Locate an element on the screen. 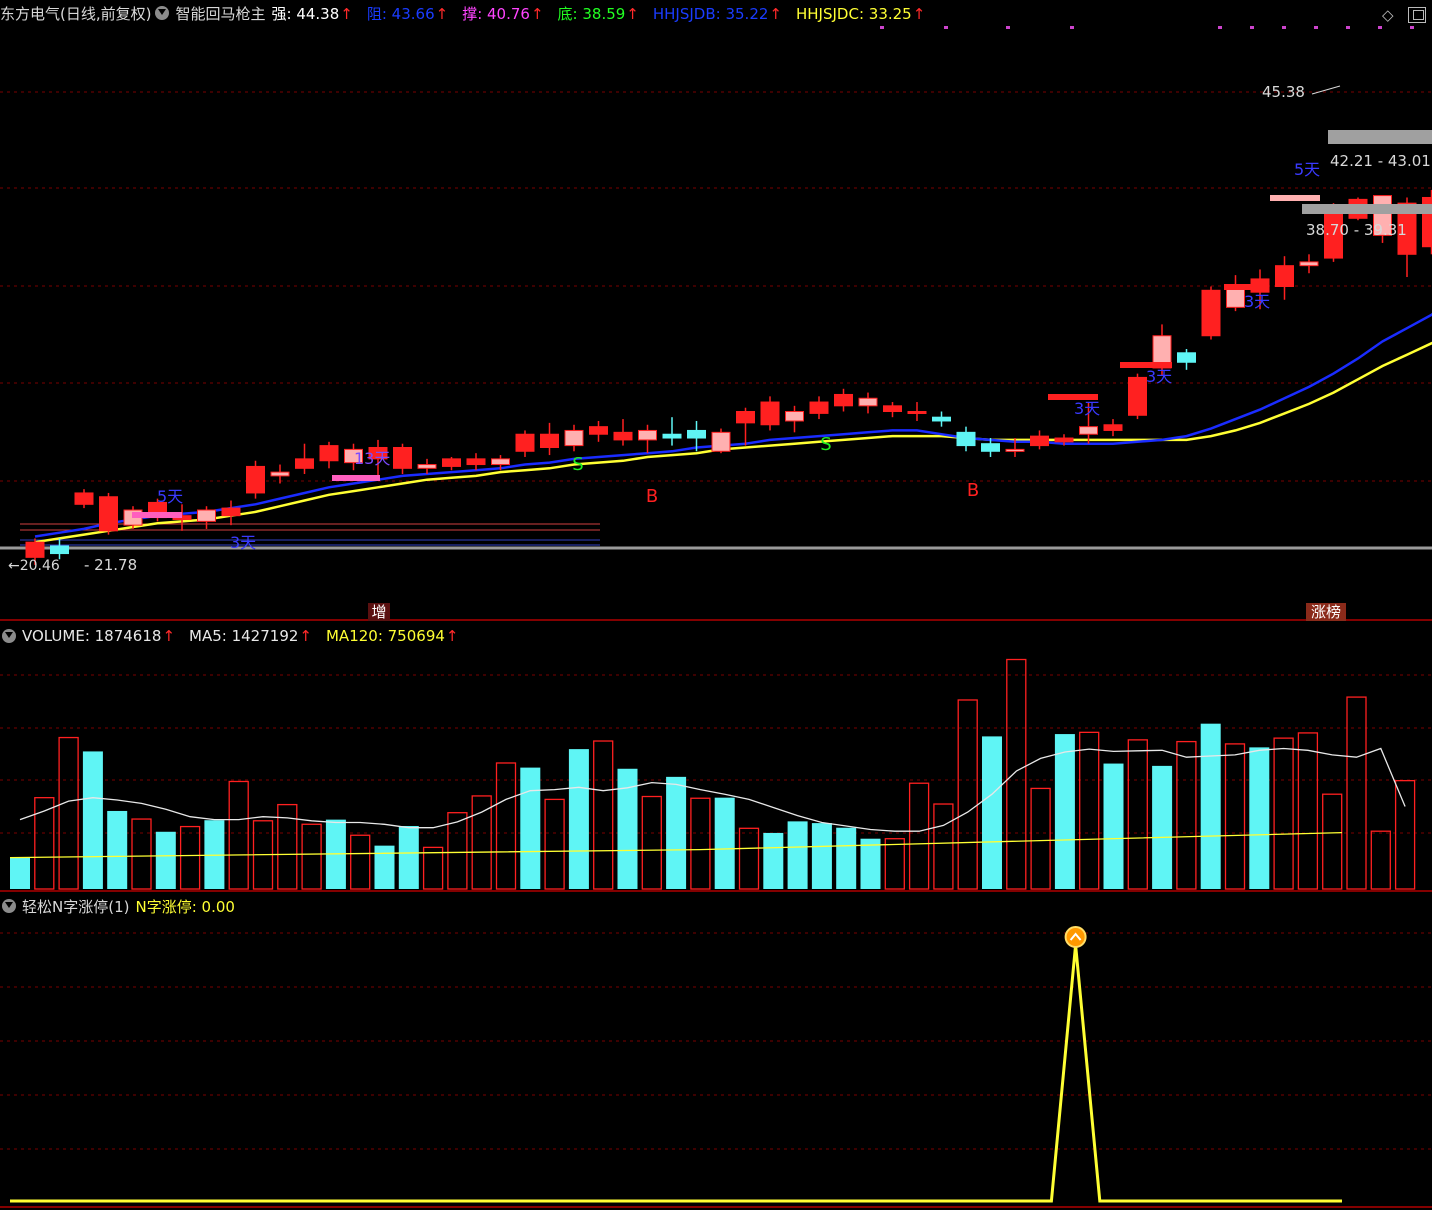 The height and width of the screenshot is (1210, 1432). tag-zeng: 增 is located at coordinates (378, 612).